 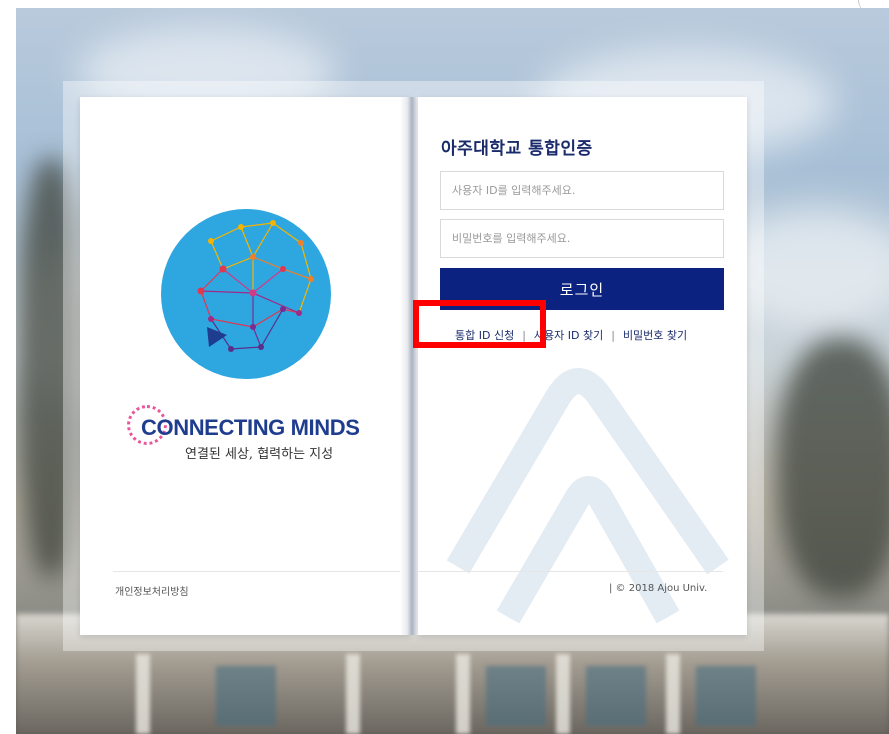 I want to click on account-links: 통합 ID 신청 | 사용자 ID 찾기 | 비밀번호 찾기, so click(x=571, y=335).